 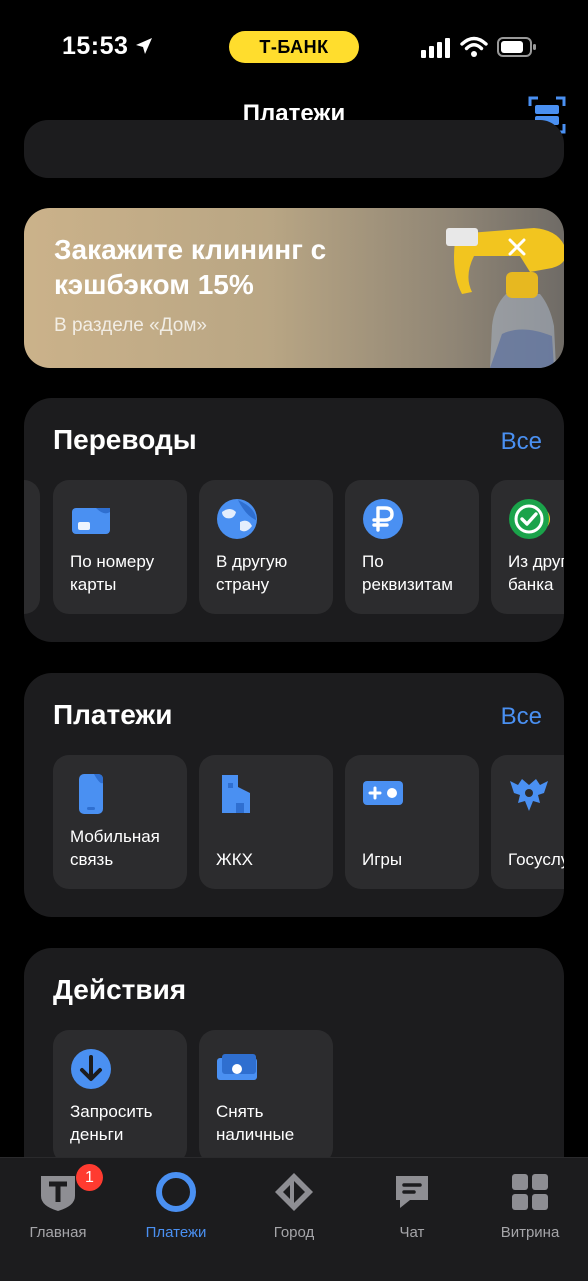 I want to click on tab-label: Витрина, so click(x=530, y=1232).